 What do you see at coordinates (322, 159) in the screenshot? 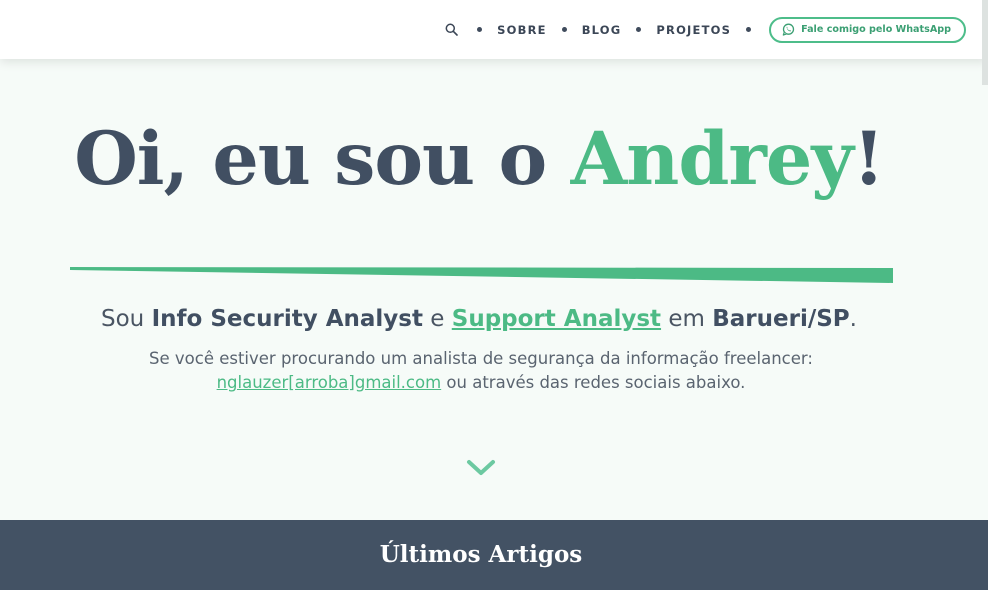
I see `headline-greeting: Oi, eu sou o` at bounding box center [322, 159].